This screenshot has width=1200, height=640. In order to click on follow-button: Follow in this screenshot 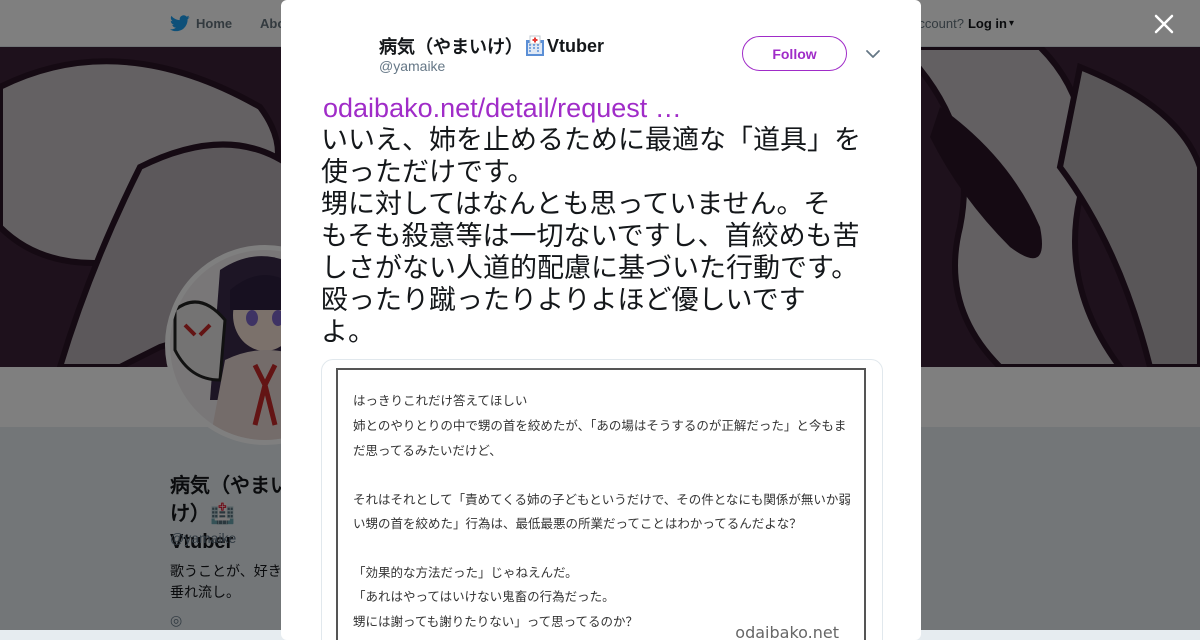, I will do `click(794, 53)`.